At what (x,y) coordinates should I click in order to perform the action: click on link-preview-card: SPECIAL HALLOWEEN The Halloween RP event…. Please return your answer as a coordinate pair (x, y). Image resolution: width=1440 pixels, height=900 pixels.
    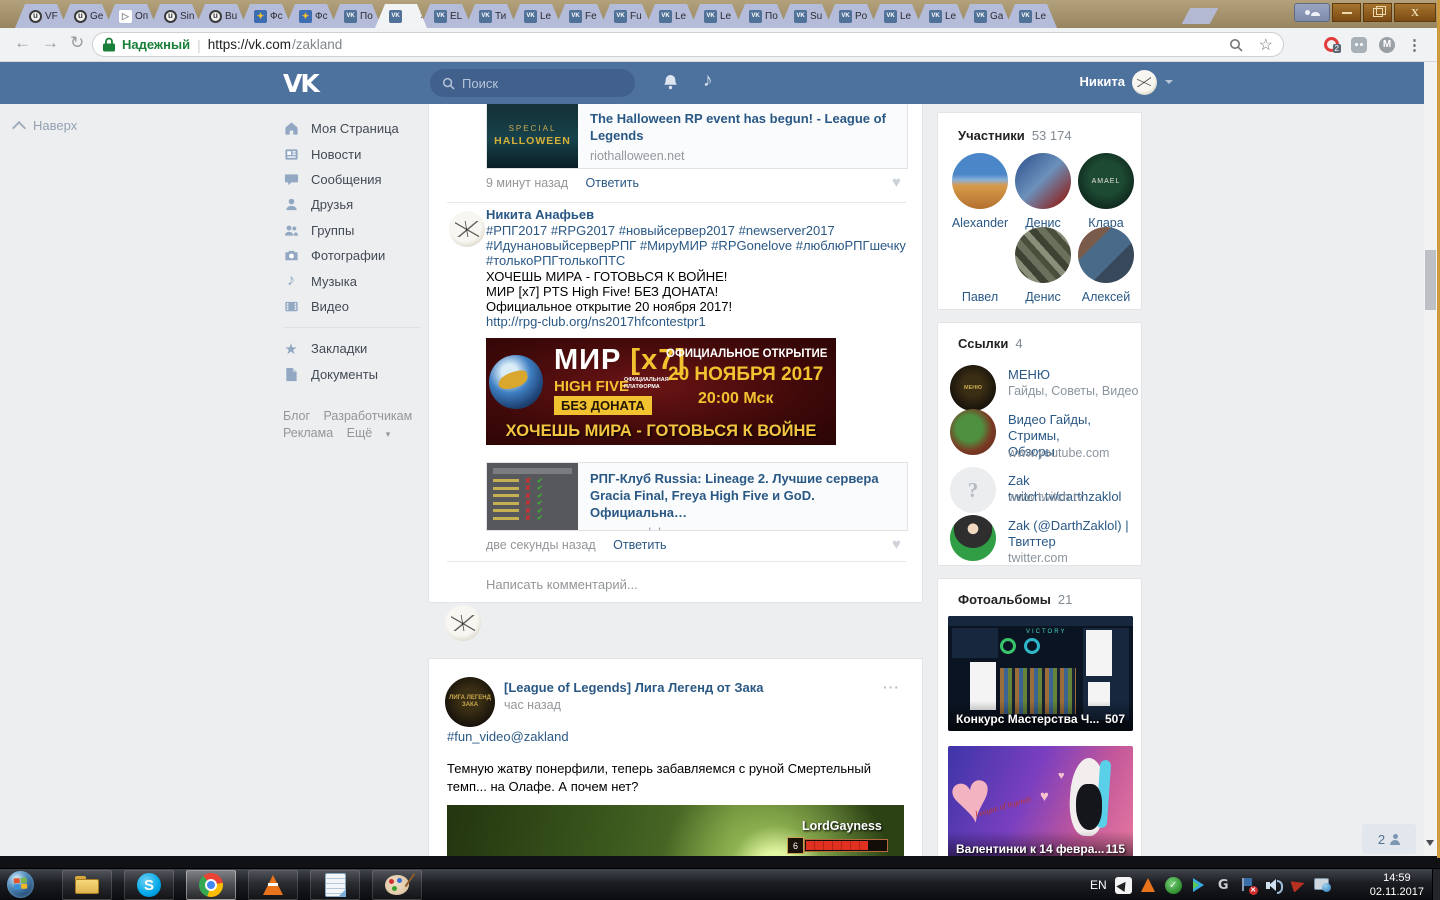
    Looking at the image, I should click on (697, 135).